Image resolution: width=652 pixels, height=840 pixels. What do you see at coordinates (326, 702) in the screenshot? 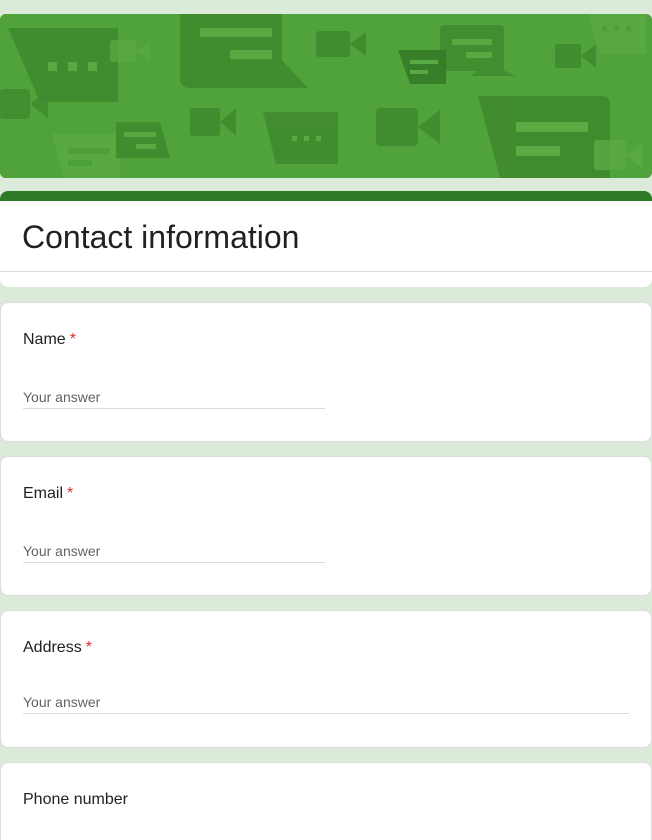
I see `address-input` at bounding box center [326, 702].